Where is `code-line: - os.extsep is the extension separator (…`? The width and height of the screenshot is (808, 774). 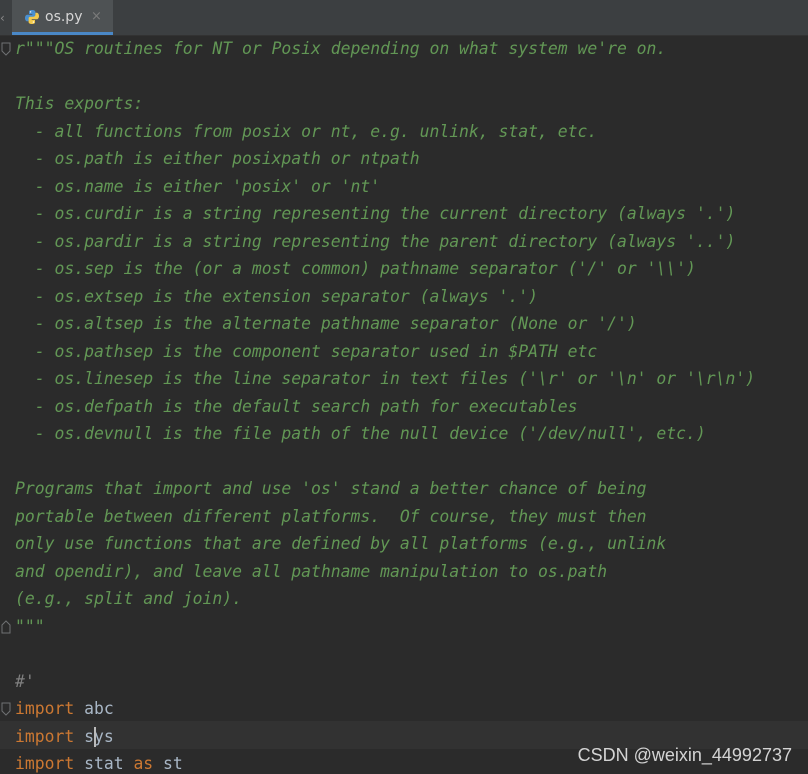 code-line: - os.extsep is the extension separator (… is located at coordinates (277, 296).